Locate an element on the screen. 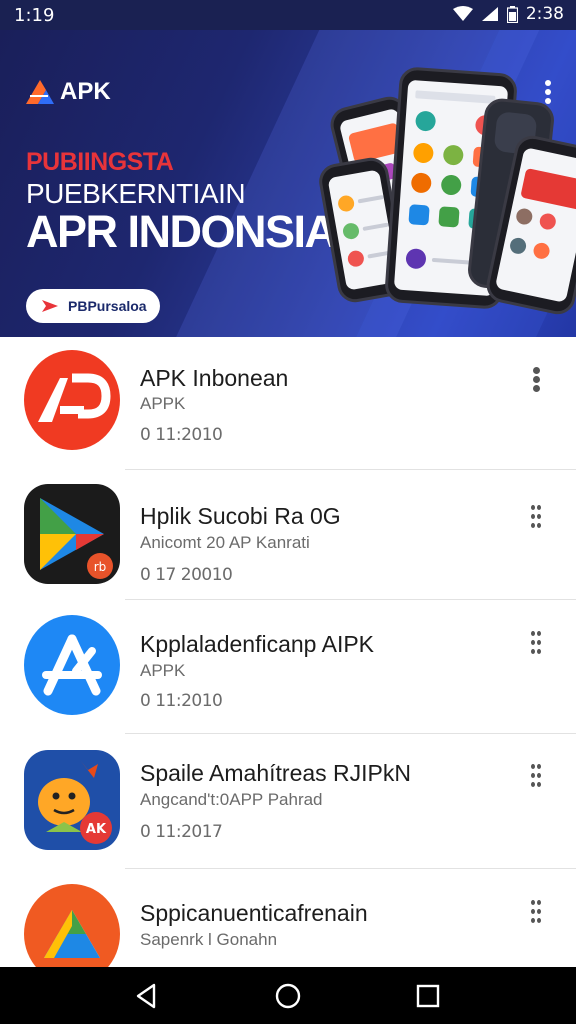 The width and height of the screenshot is (576, 1024). home-icon is located at coordinates (288, 996).